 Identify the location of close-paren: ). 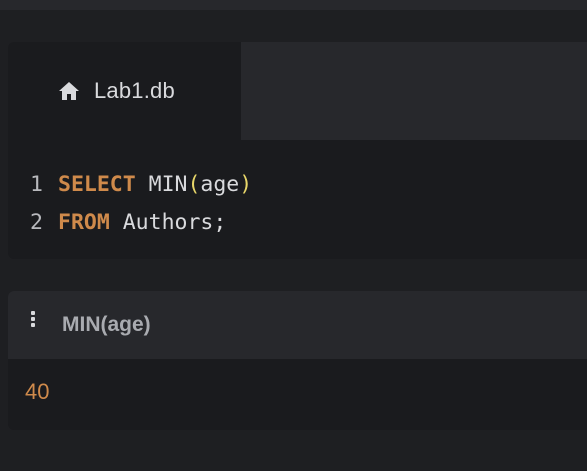
(246, 184).